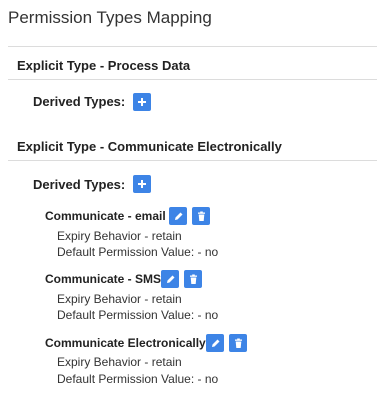 This screenshot has height=396, width=377. Describe the element at coordinates (105, 216) in the screenshot. I see `derived-type-name: Communicate - email` at that location.